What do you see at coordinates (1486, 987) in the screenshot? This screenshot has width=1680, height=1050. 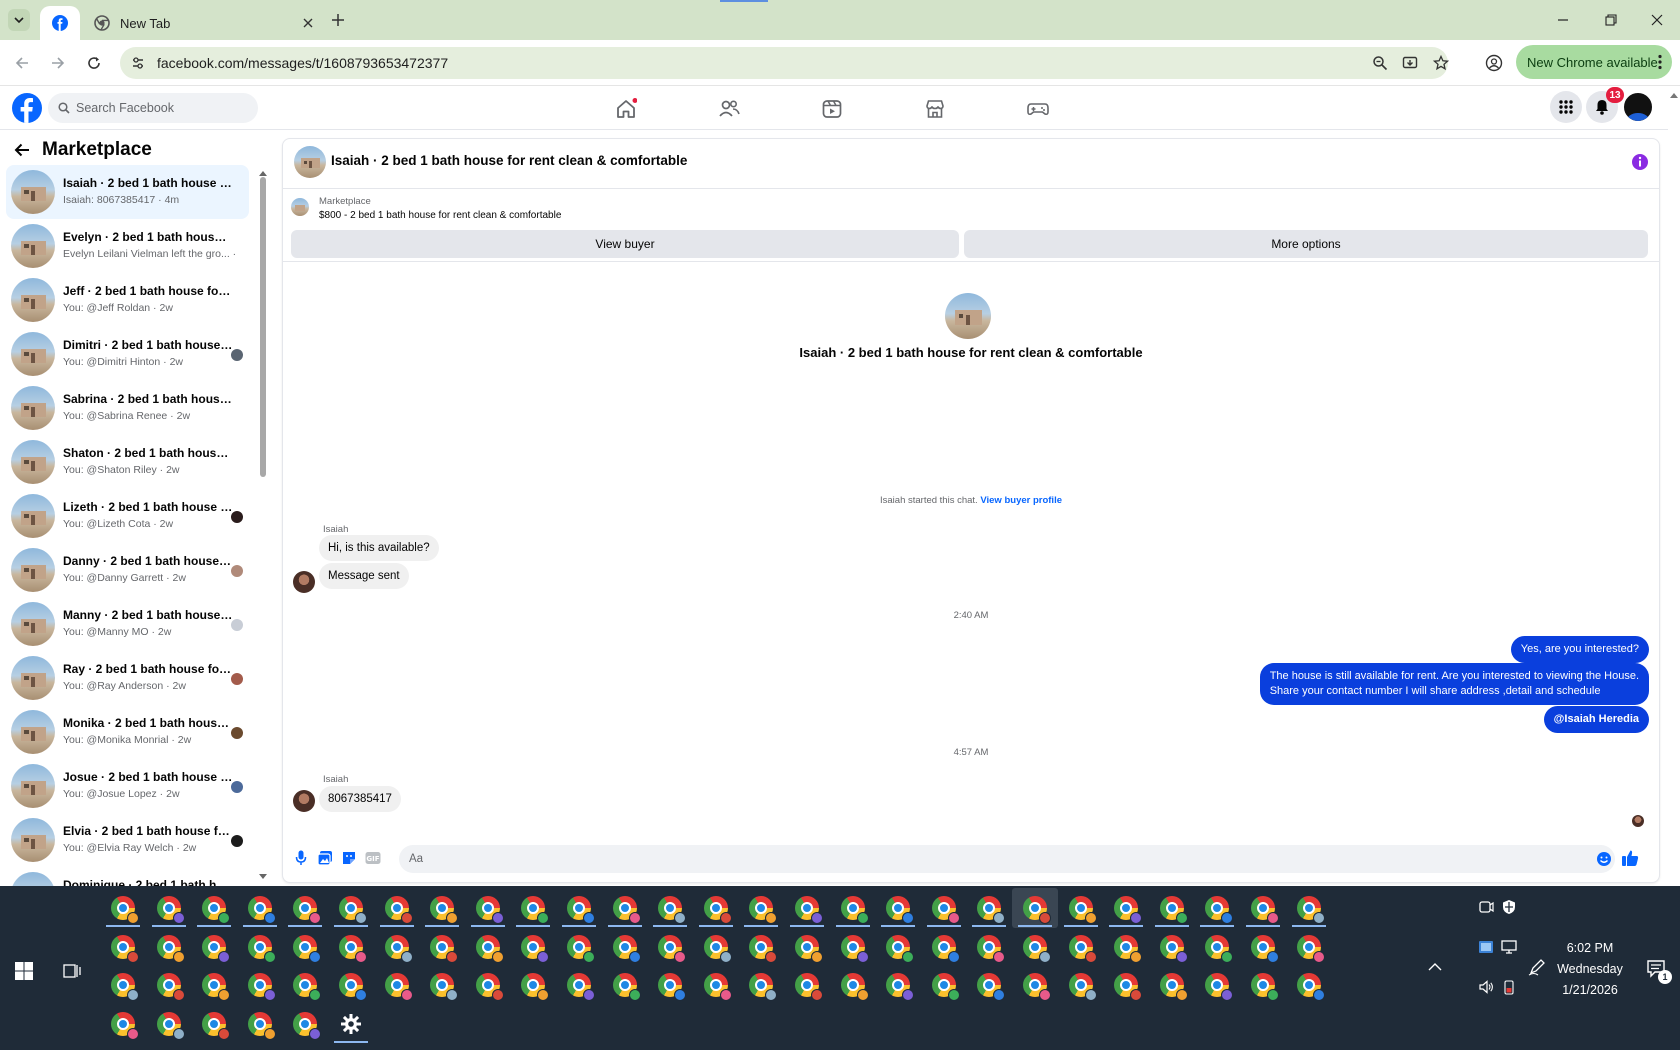 I see `volume-icon` at bounding box center [1486, 987].